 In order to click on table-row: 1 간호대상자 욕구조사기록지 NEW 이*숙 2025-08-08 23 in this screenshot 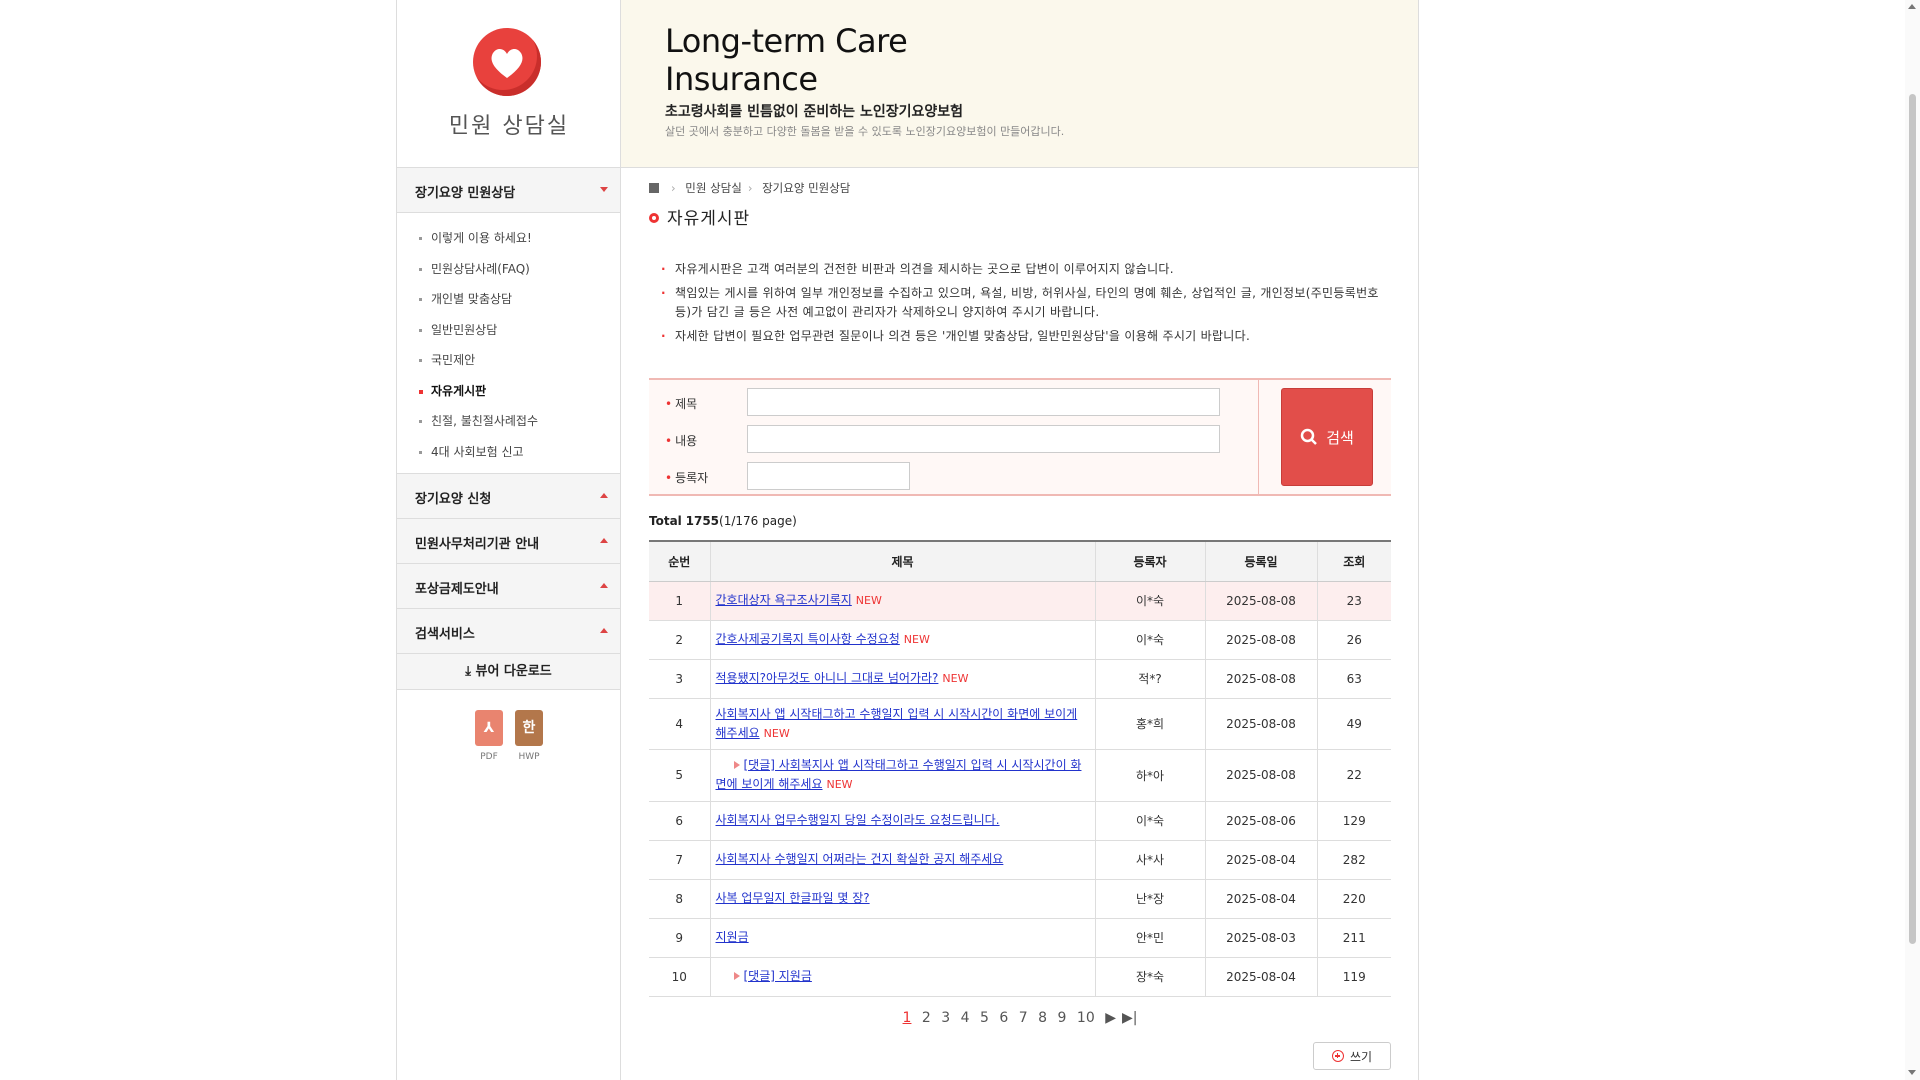, I will do `click(1020, 601)`.